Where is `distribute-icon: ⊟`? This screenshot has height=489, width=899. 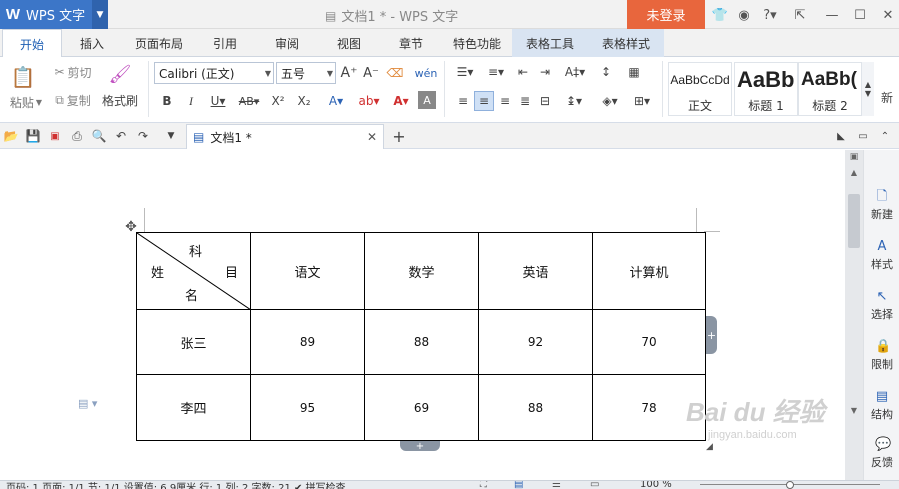
distribute-icon: ⊟ is located at coordinates (545, 101).